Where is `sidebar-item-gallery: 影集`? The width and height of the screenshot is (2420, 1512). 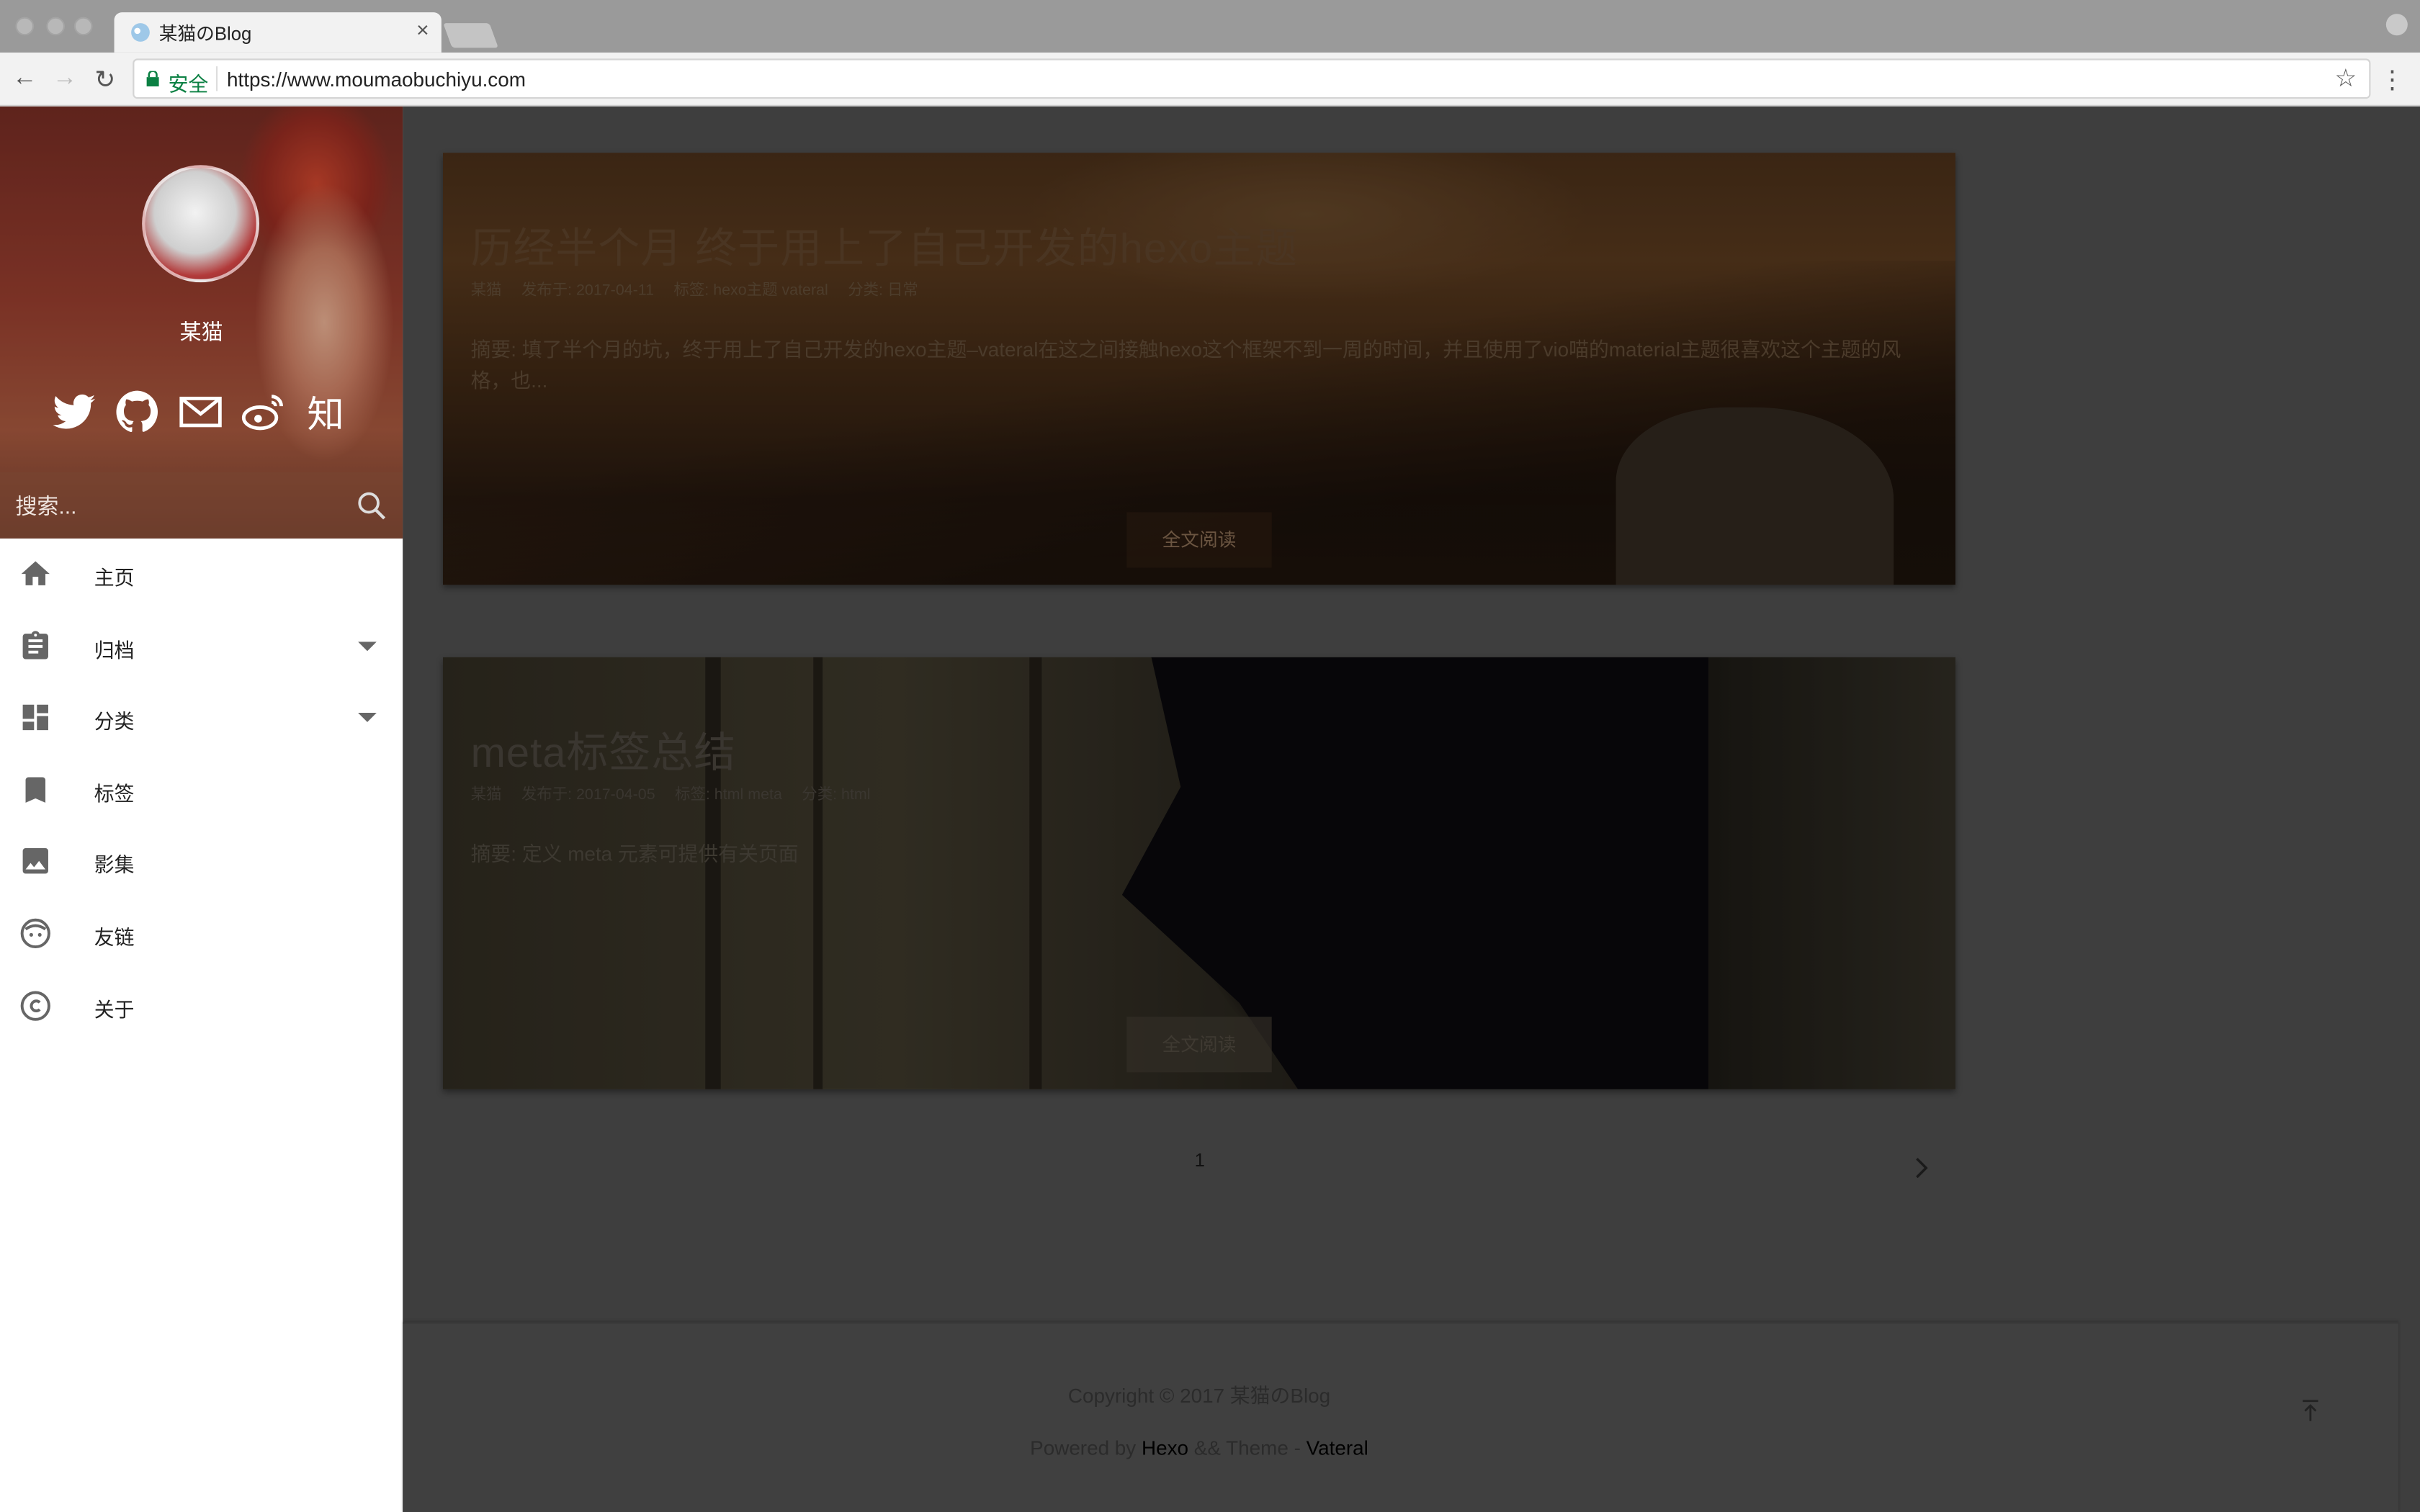
sidebar-item-gallery: 影集 is located at coordinates (201, 862).